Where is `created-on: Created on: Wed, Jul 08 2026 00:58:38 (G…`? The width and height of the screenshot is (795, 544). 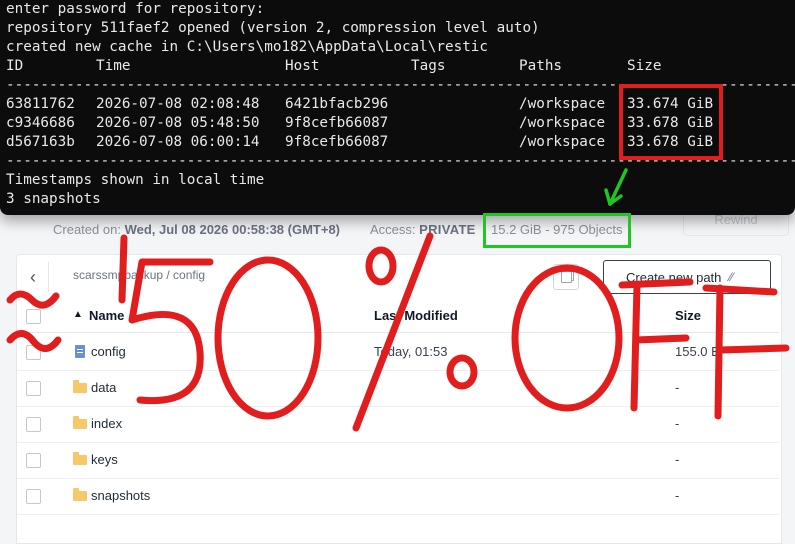 created-on: Created on: Wed, Jul 08 2026 00:58:38 (G… is located at coordinates (196, 229).